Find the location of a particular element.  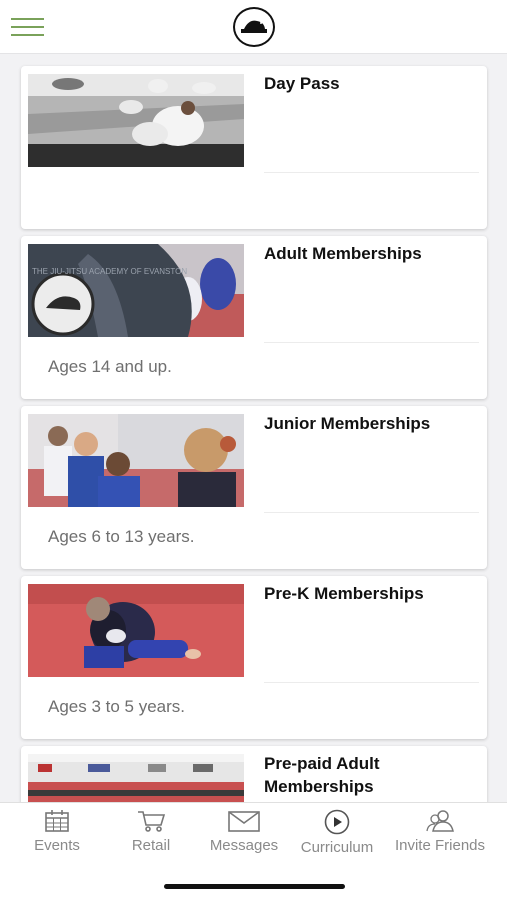

hamburger-menu-icon is located at coordinates (27, 27).